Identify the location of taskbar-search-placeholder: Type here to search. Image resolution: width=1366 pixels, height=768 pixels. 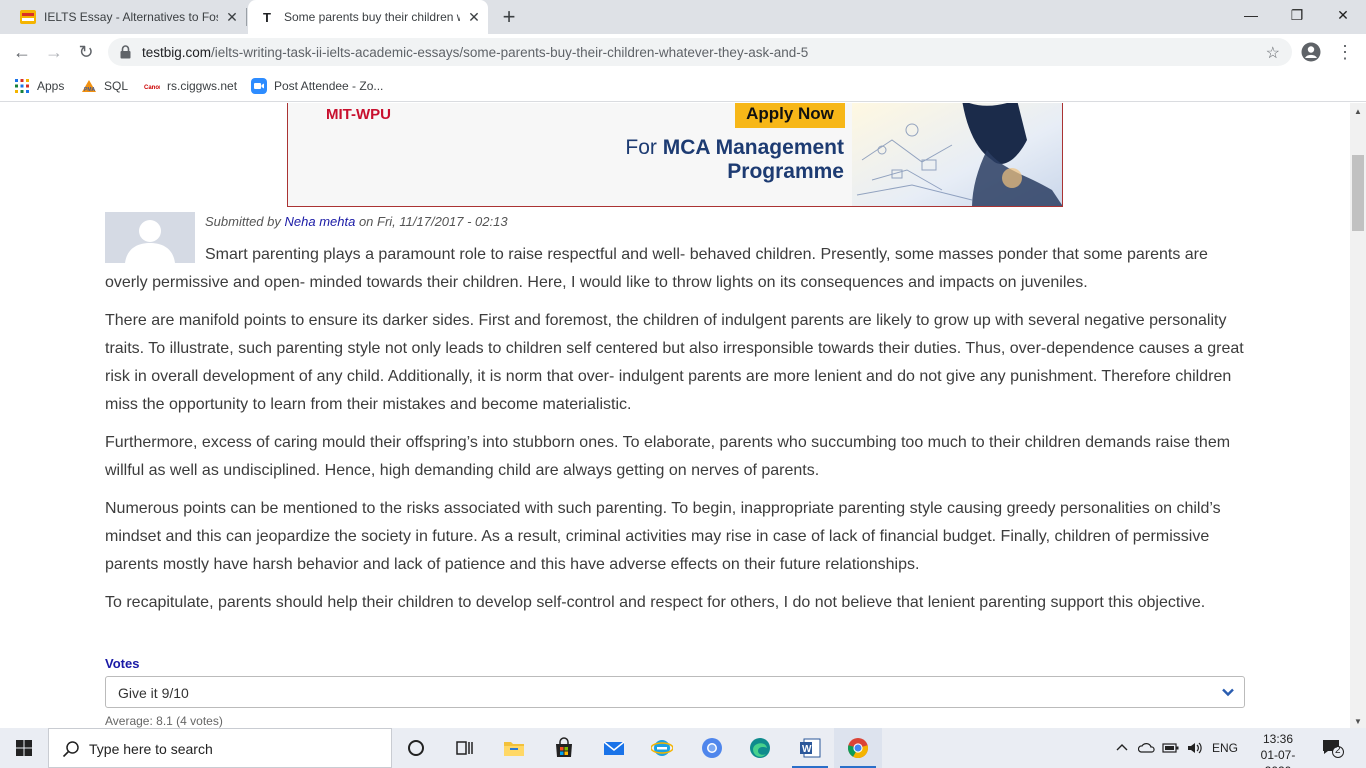
(151, 749).